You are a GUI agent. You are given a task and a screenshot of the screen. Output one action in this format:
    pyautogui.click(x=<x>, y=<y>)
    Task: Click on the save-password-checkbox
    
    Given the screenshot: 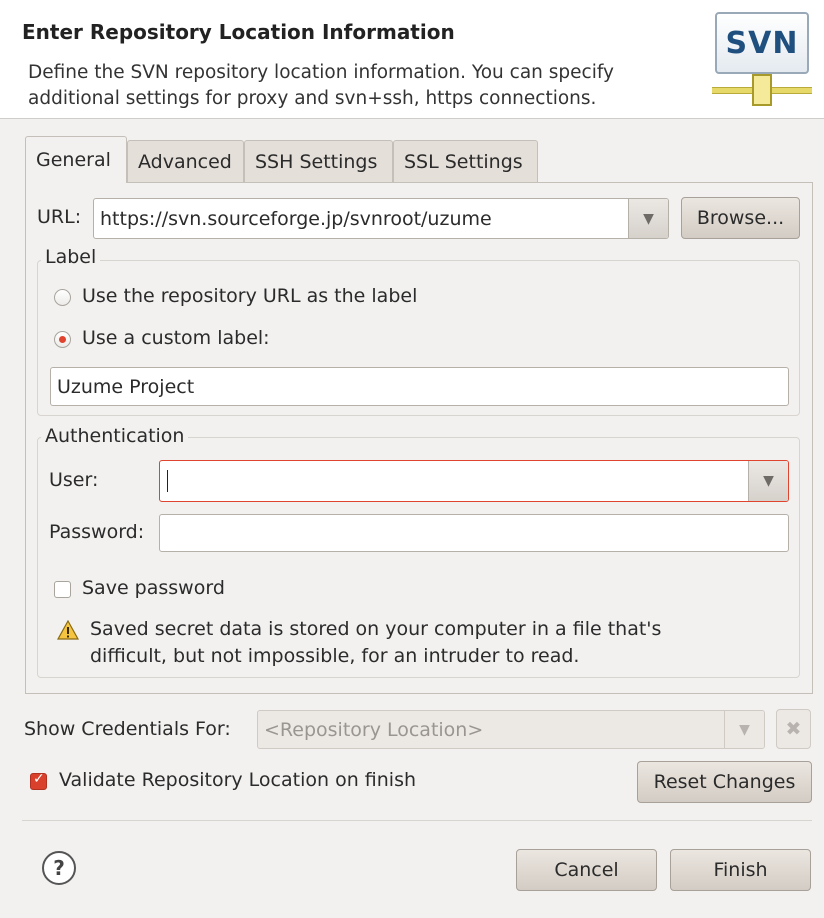 What is the action you would take?
    pyautogui.click(x=62, y=589)
    